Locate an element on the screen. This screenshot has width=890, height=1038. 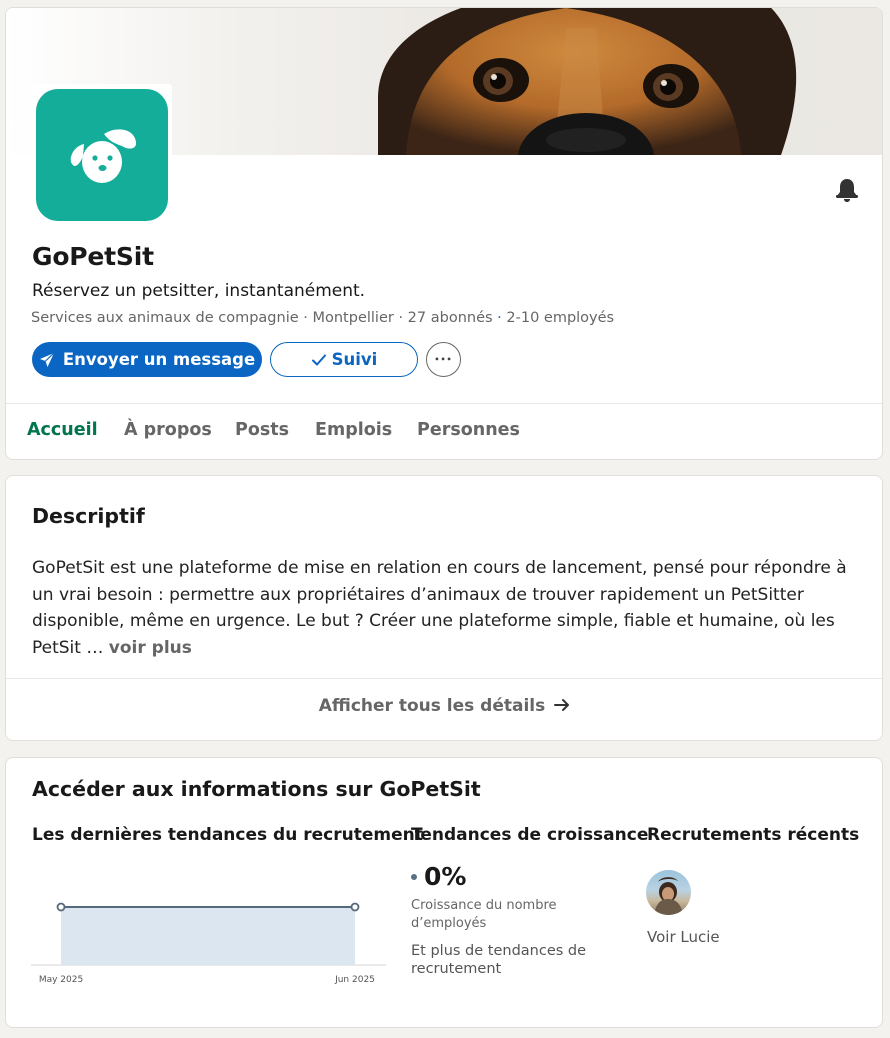
bullet-icon is located at coordinates (414, 876).